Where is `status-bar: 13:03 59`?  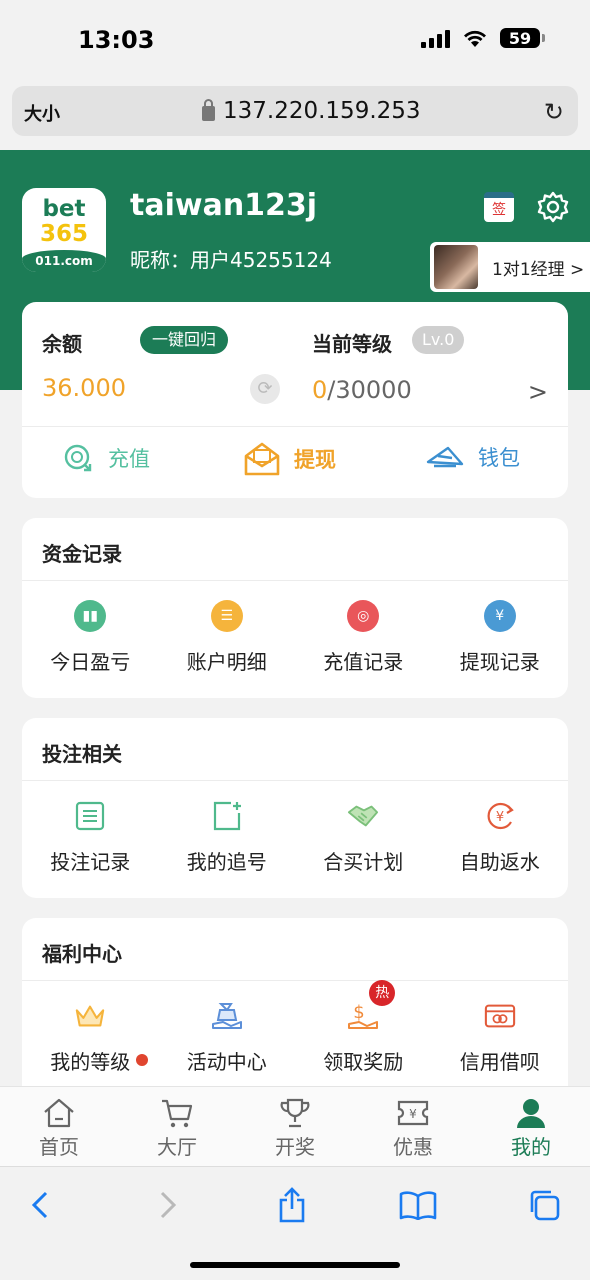 status-bar: 13:03 59 is located at coordinates (295, 41).